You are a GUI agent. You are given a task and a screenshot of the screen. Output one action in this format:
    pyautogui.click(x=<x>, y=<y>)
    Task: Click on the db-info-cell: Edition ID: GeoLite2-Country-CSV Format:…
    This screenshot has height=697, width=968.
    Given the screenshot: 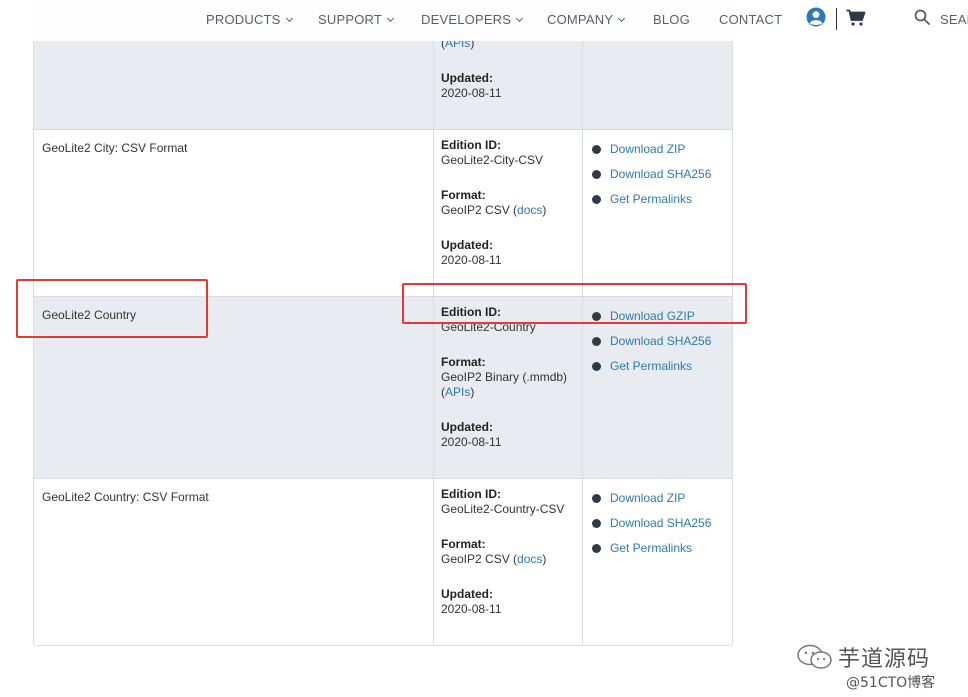 What is the action you would take?
    pyautogui.click(x=508, y=562)
    